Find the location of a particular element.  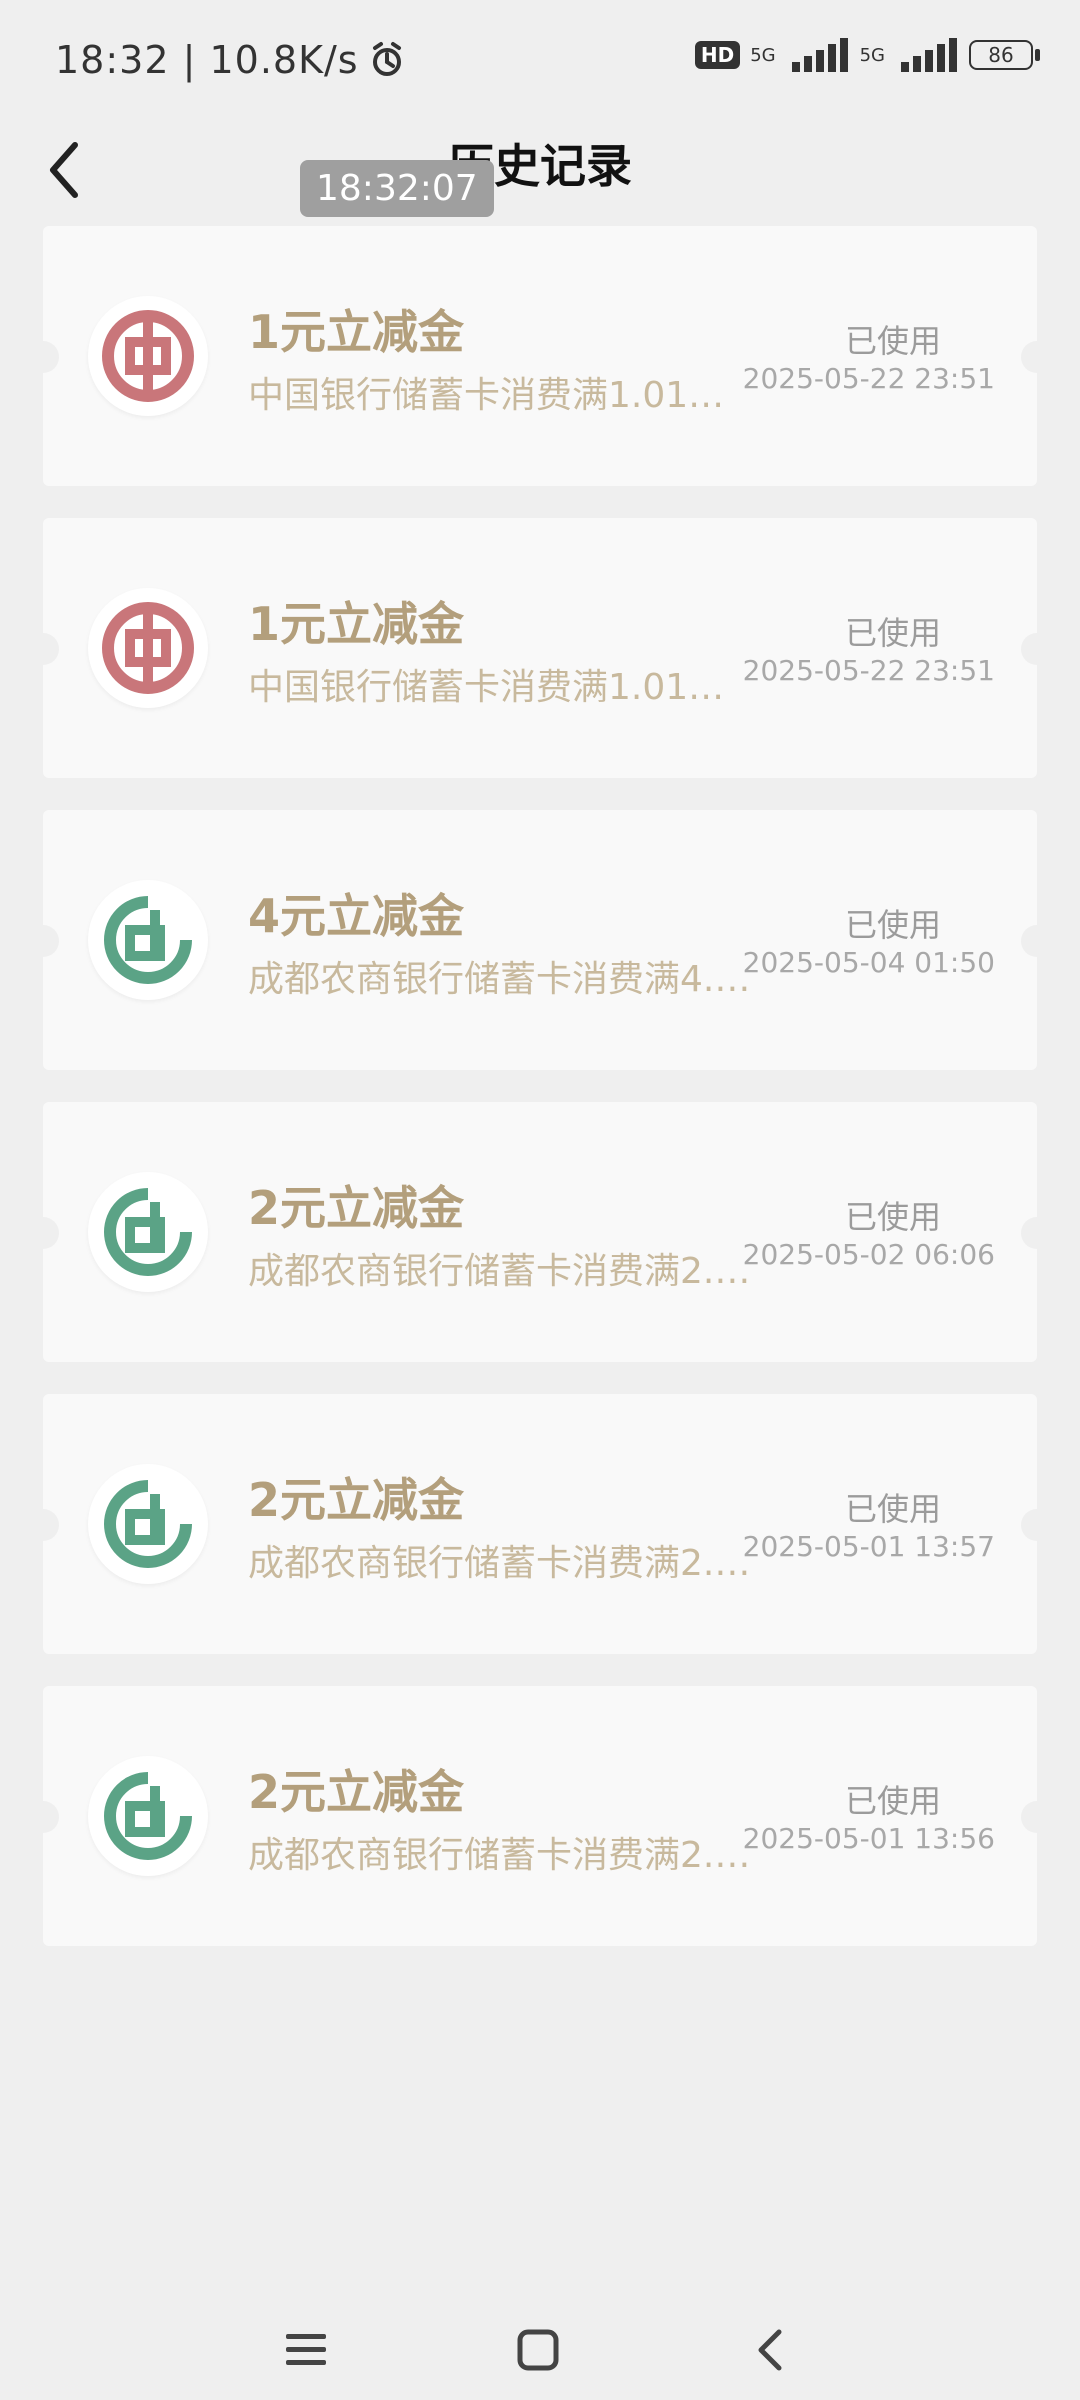

time-tooltip: 18:32:07 is located at coordinates (397, 188).